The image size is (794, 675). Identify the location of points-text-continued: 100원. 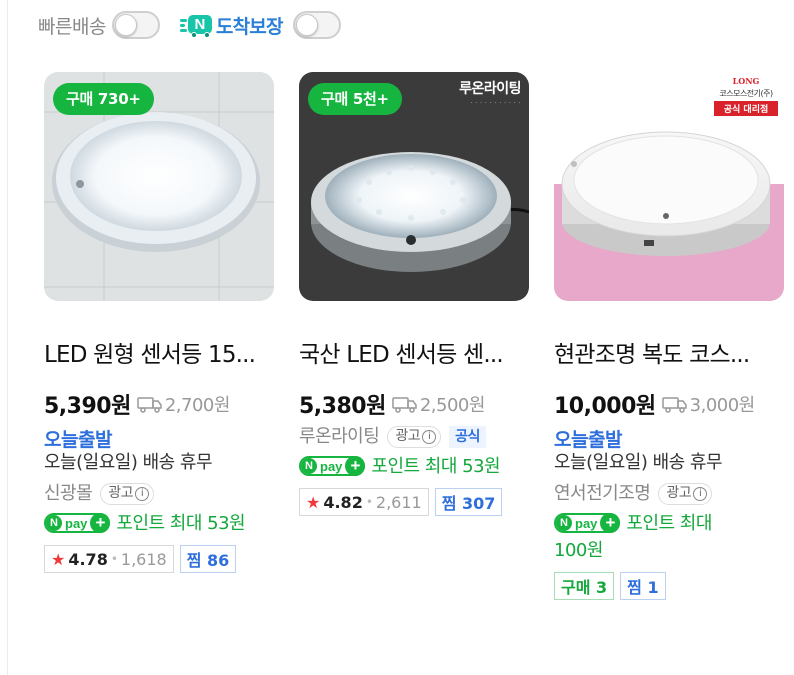
(578, 550).